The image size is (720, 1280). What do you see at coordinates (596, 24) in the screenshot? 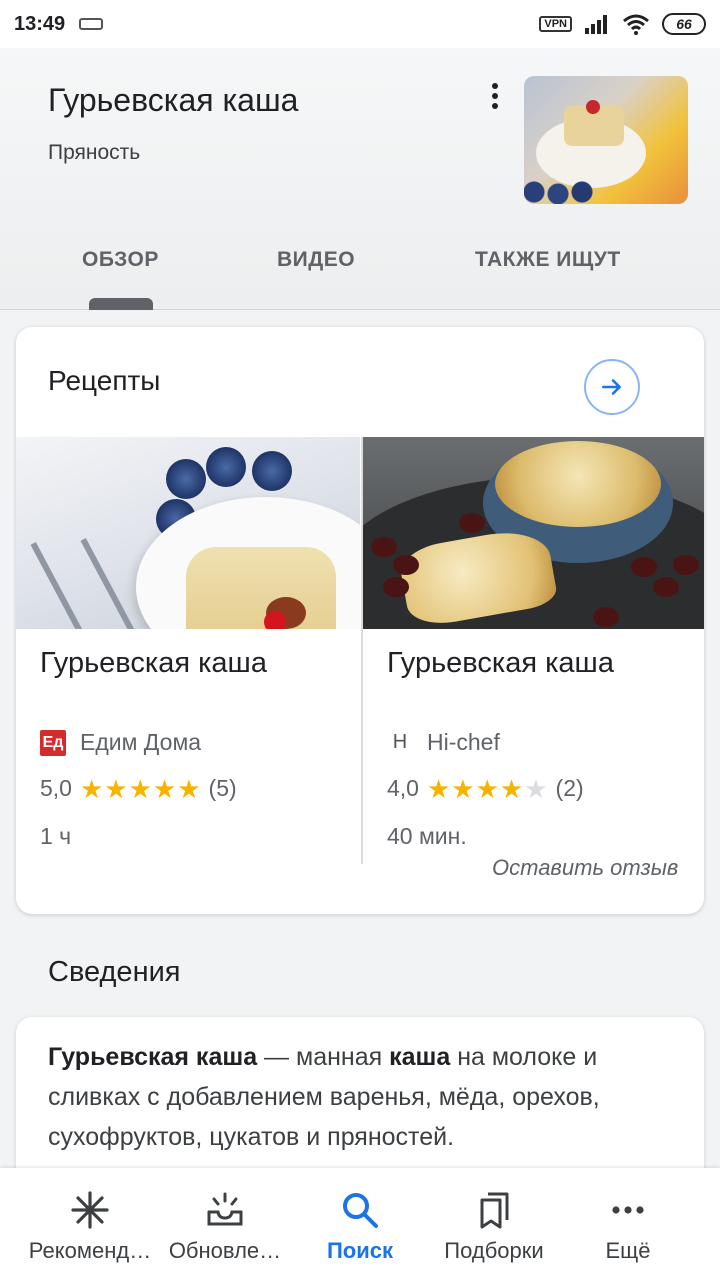
I see `signal-icon` at bounding box center [596, 24].